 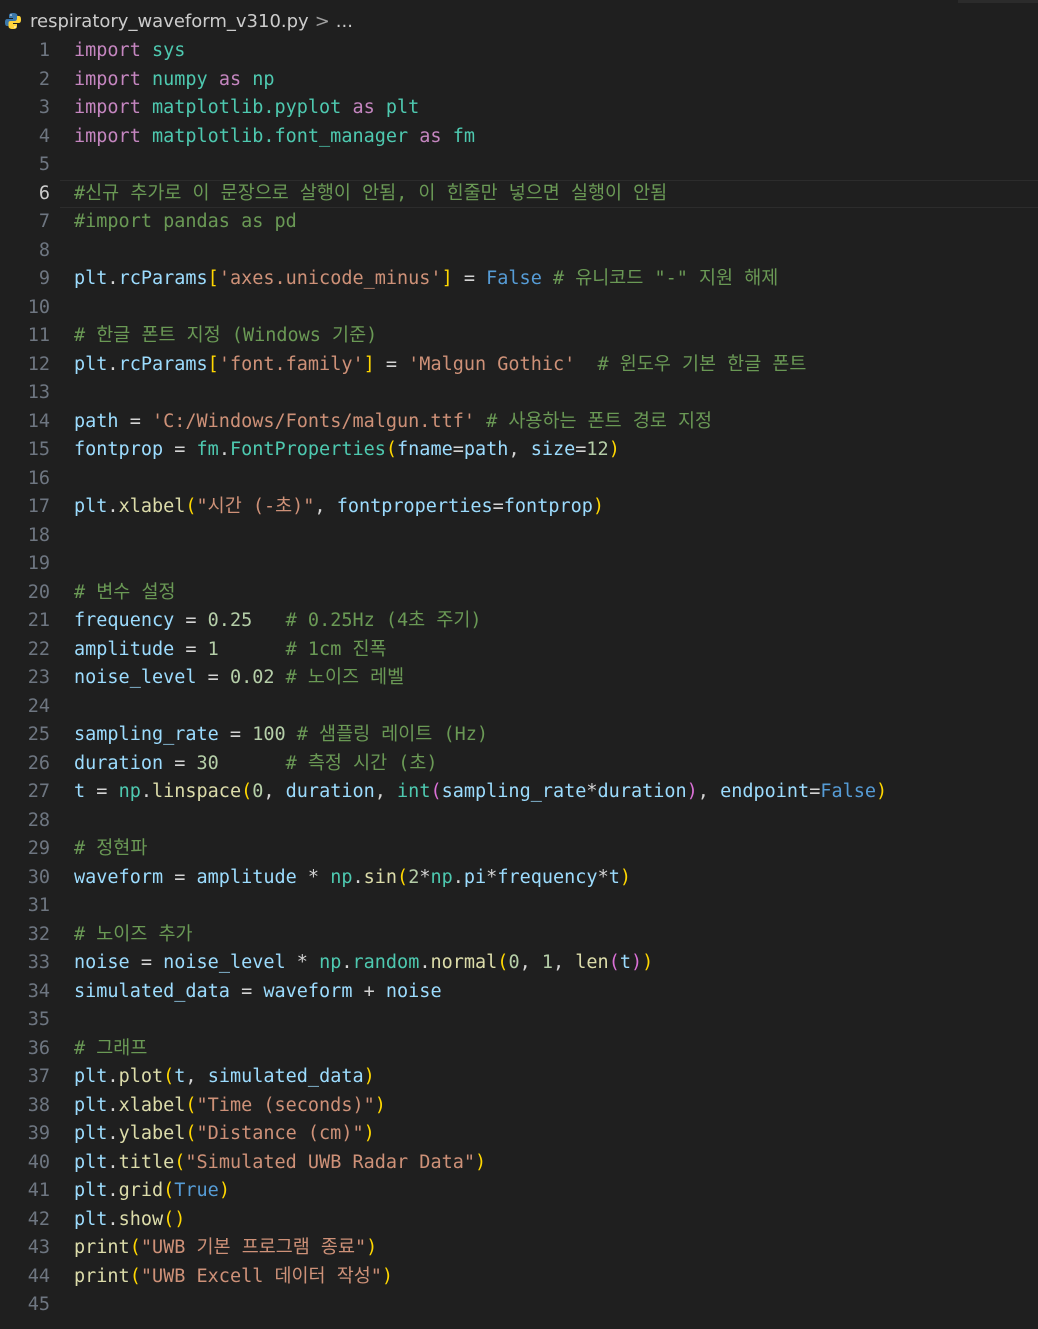 What do you see at coordinates (556, 80) in the screenshot?
I see `line-text: import numpy as np` at bounding box center [556, 80].